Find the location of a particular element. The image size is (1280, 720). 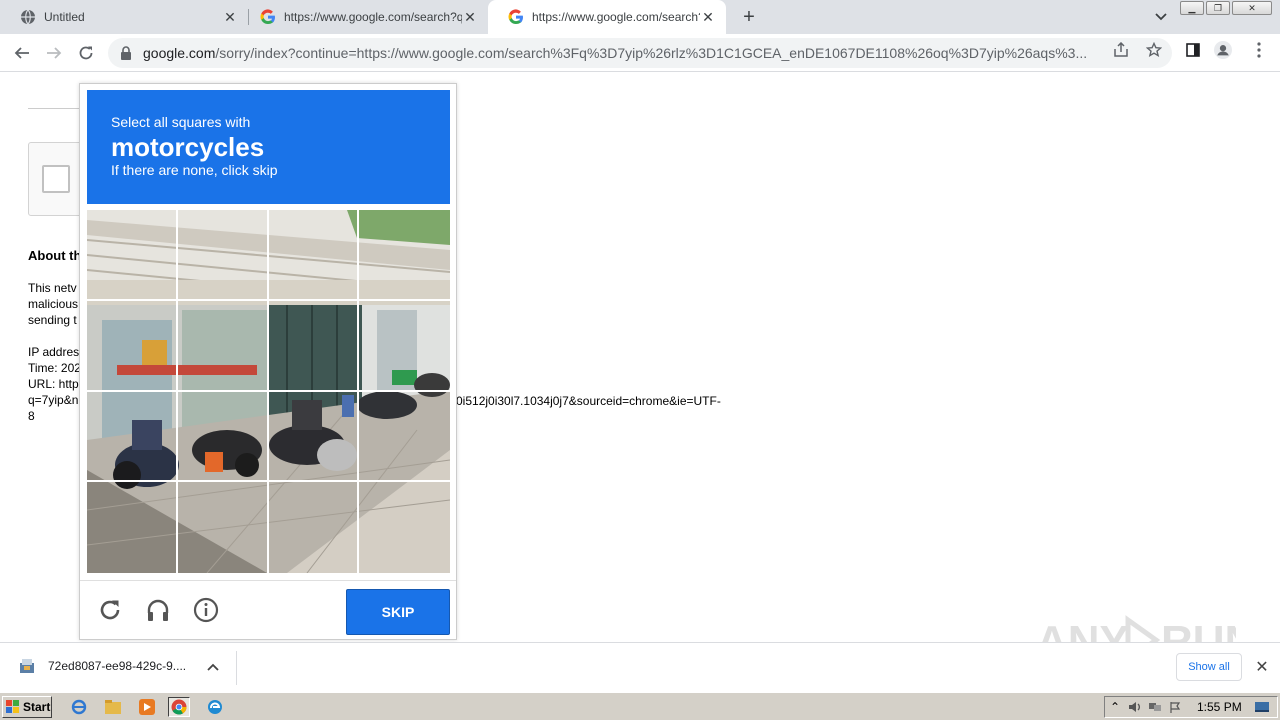

side-panel-icon is located at coordinates (1193, 50).